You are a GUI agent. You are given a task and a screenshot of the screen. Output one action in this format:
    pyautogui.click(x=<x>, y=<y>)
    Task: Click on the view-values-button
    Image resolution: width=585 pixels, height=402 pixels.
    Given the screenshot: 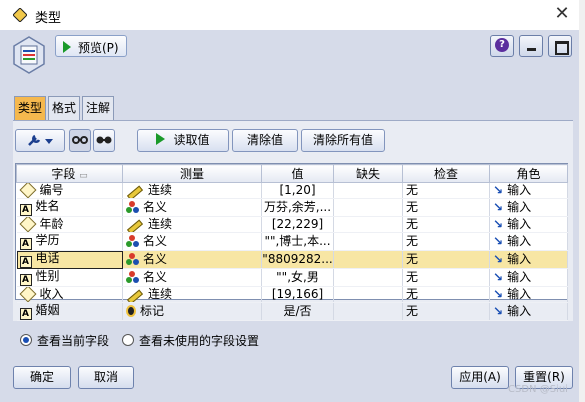 What is the action you would take?
    pyautogui.click(x=80, y=140)
    